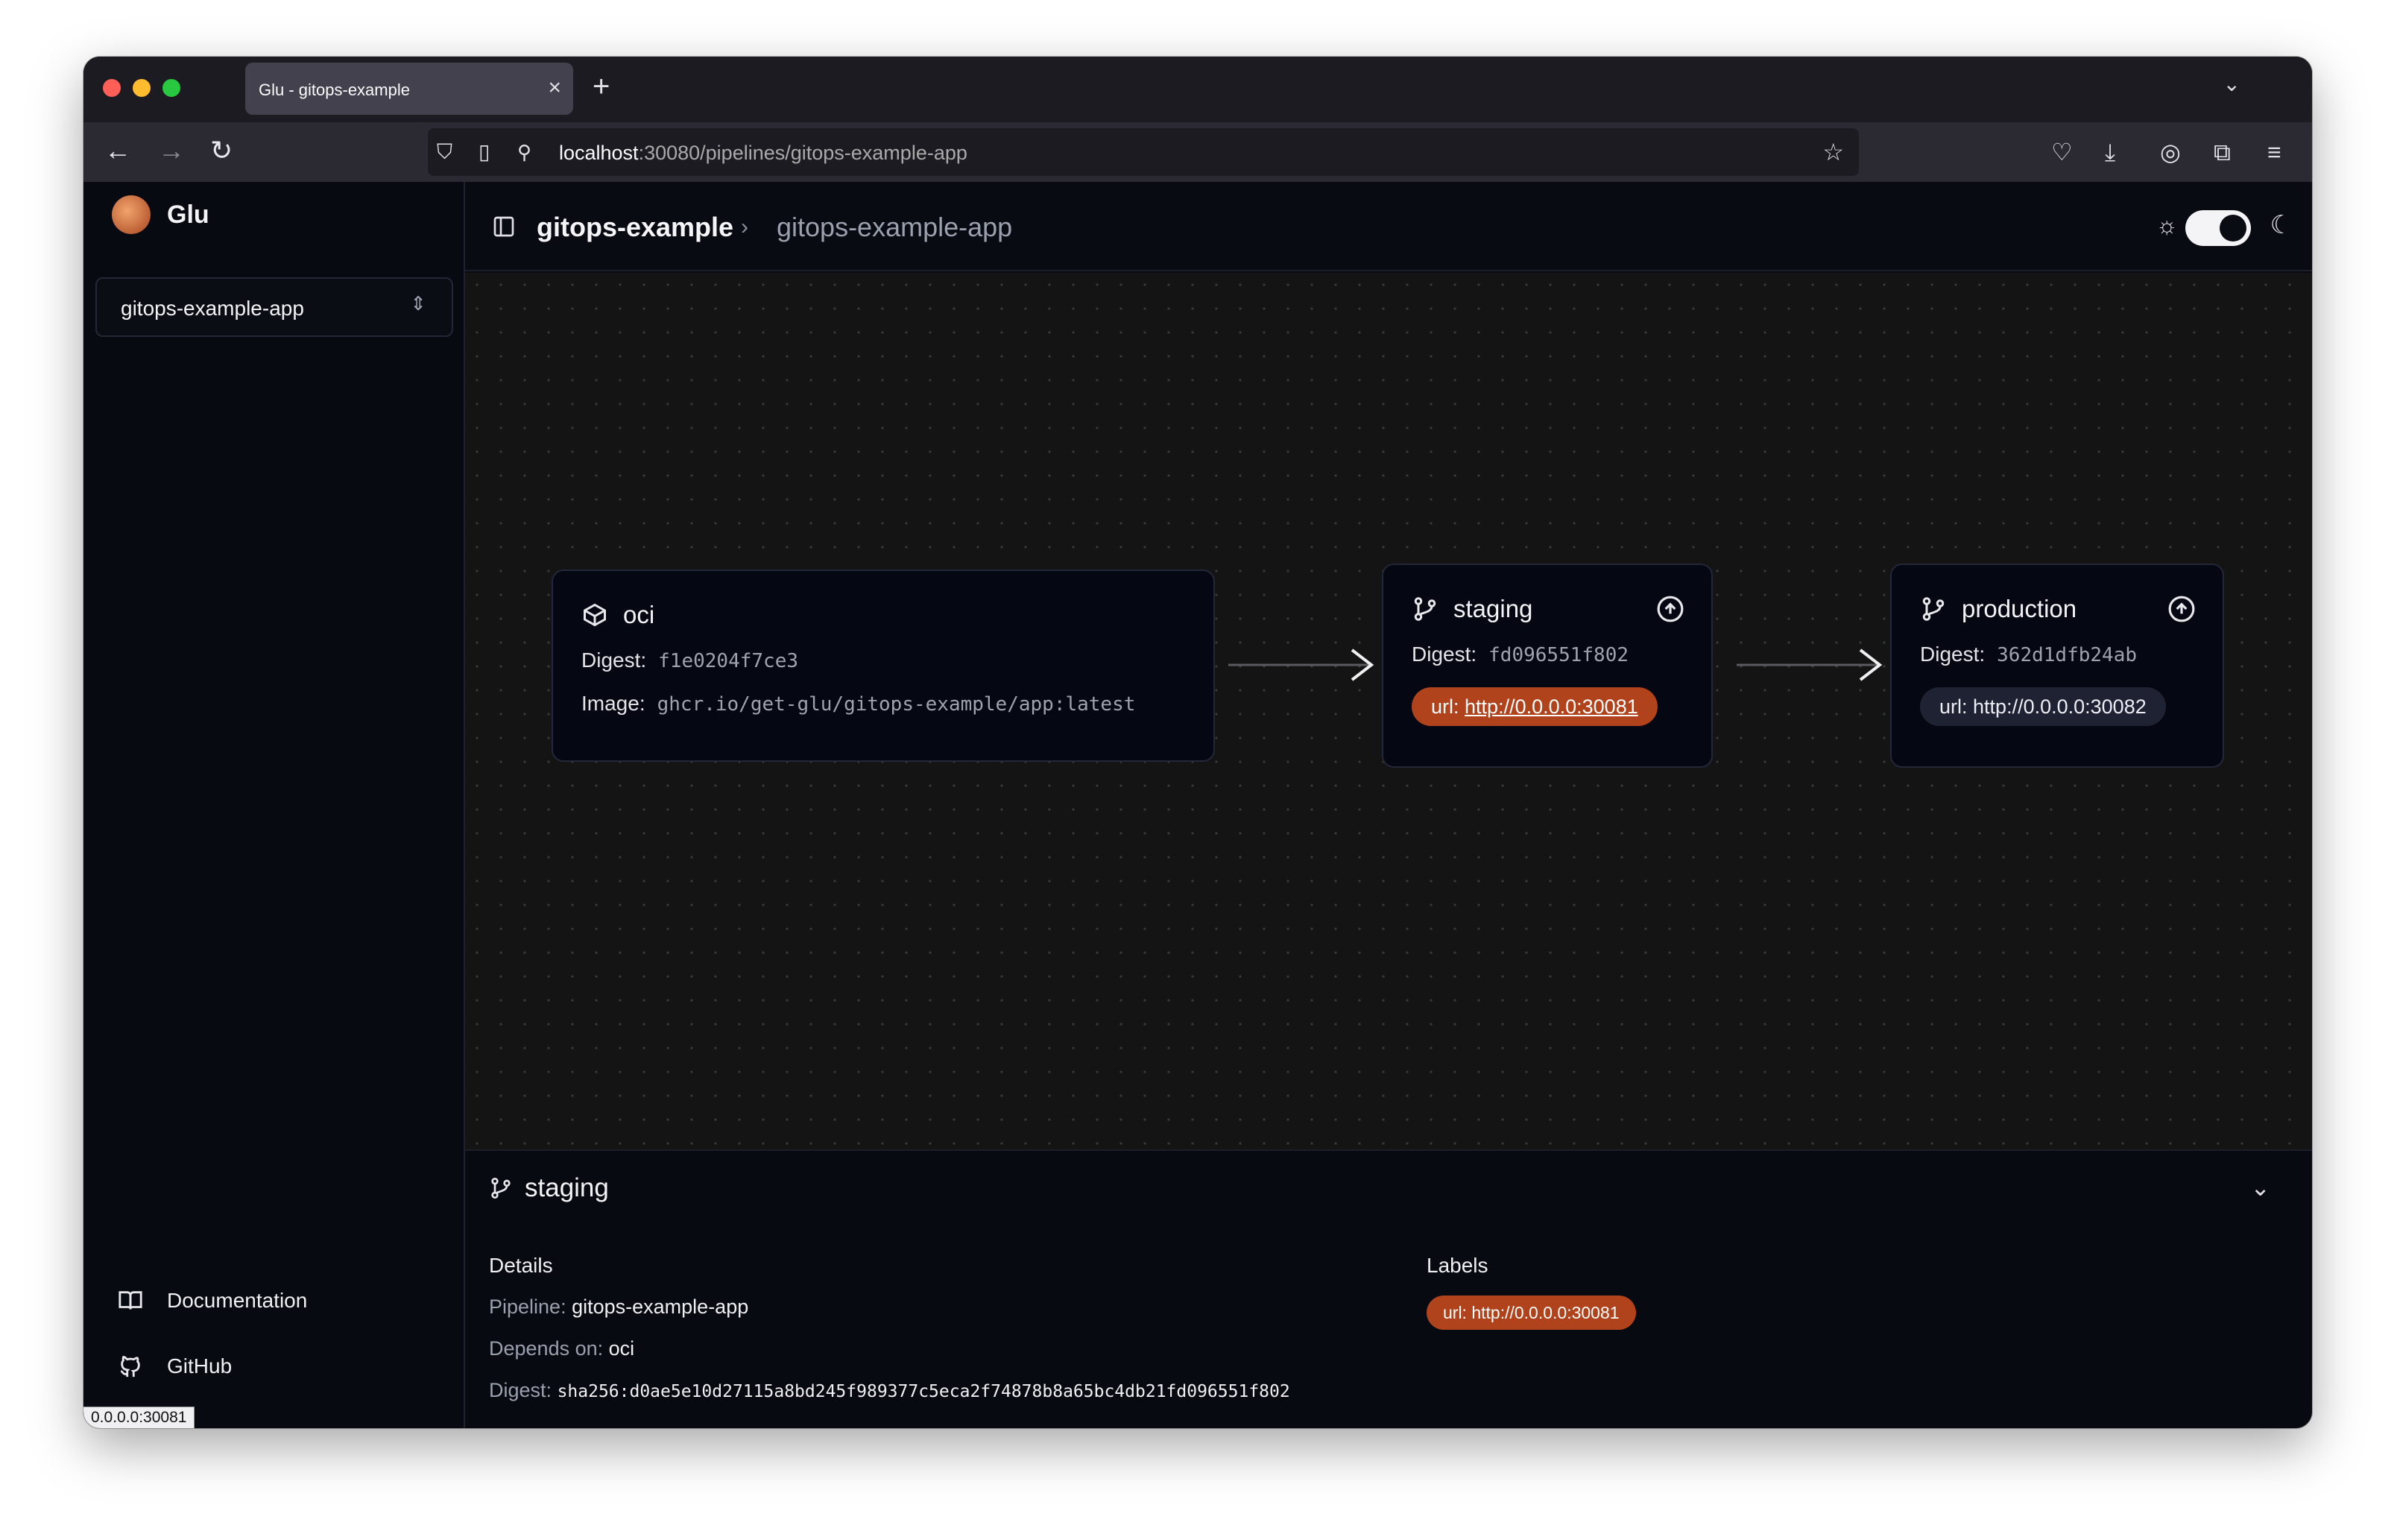  Describe the element at coordinates (554, 88) in the screenshot. I see `close-tab-icon: ×` at that location.